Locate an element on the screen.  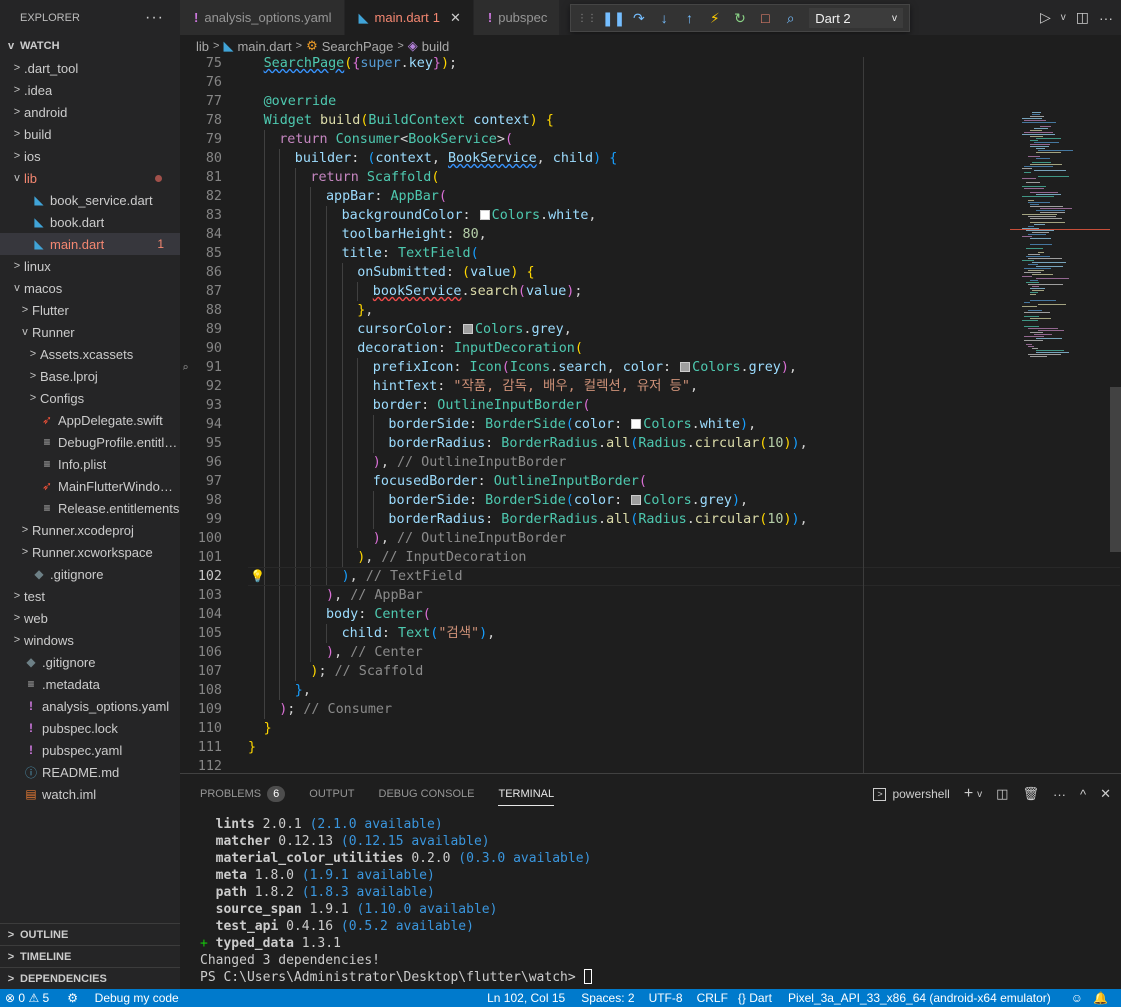
code-line: 102), // TextField 💡 is located at coordinates (650, 576).